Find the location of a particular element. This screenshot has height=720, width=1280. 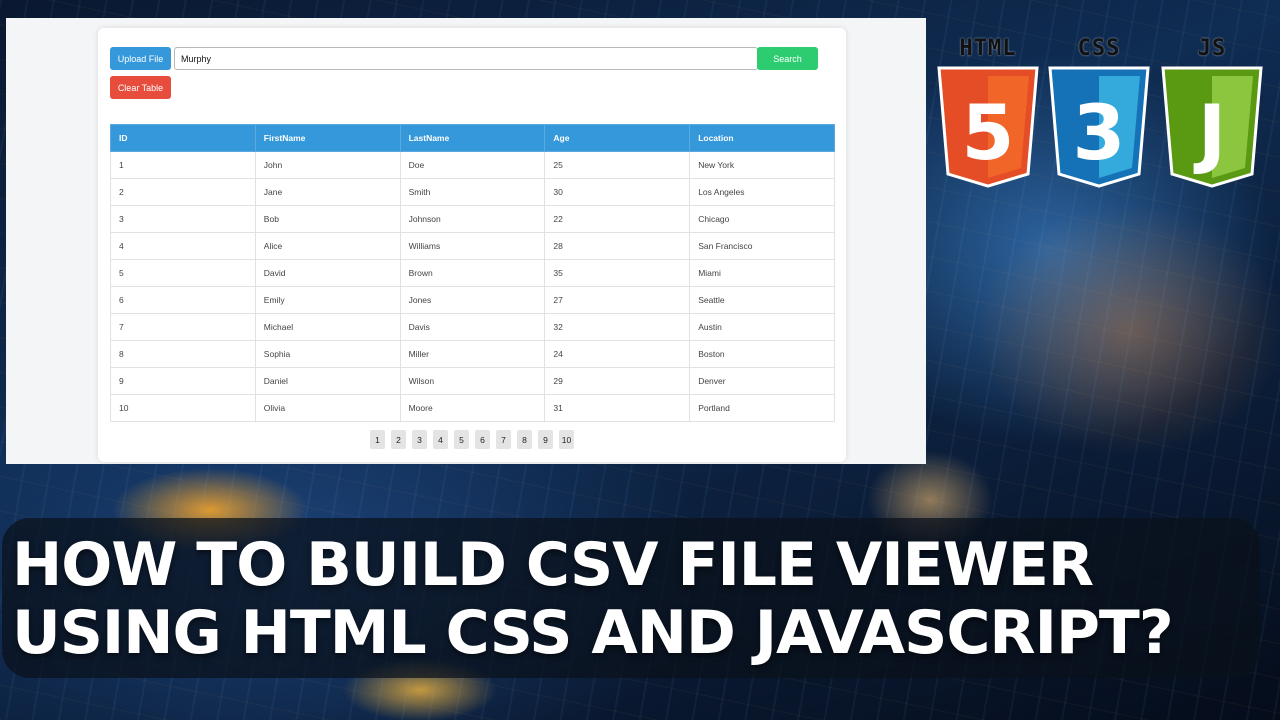

clear-table-button: Clear Table is located at coordinates (140, 87).